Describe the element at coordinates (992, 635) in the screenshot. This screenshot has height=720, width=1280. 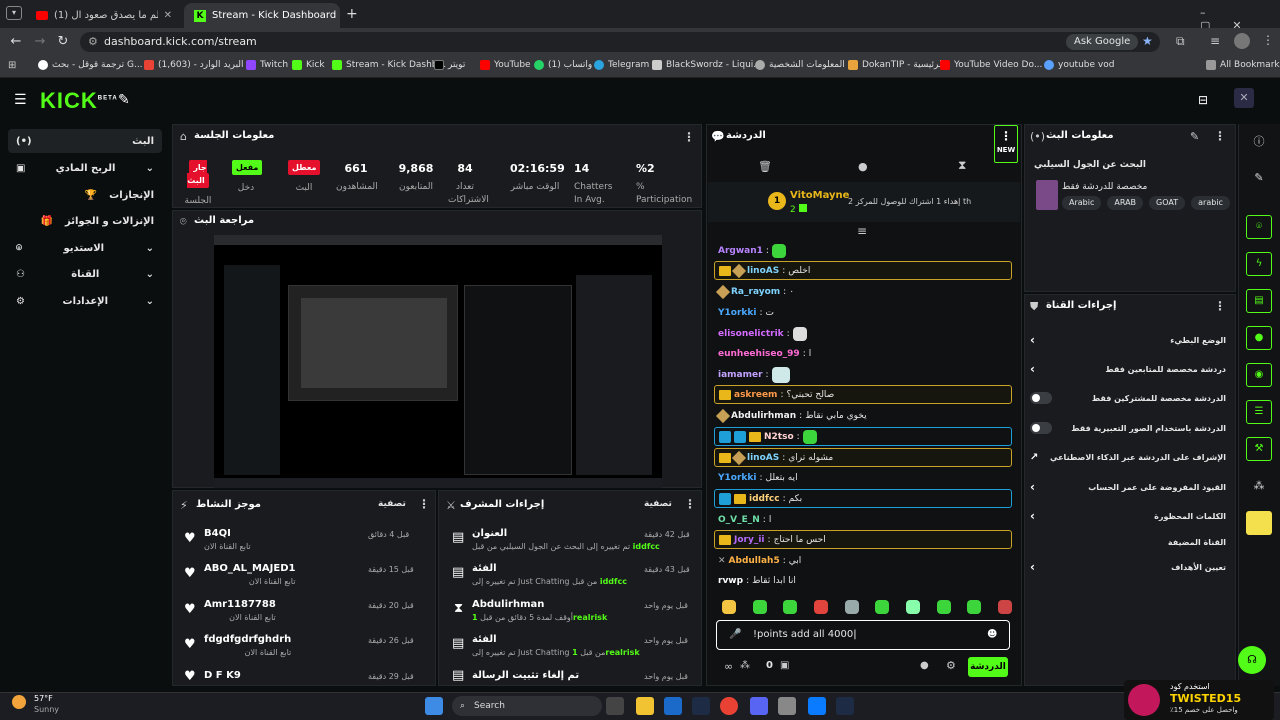
I see `emoji-icon: ☻` at that location.